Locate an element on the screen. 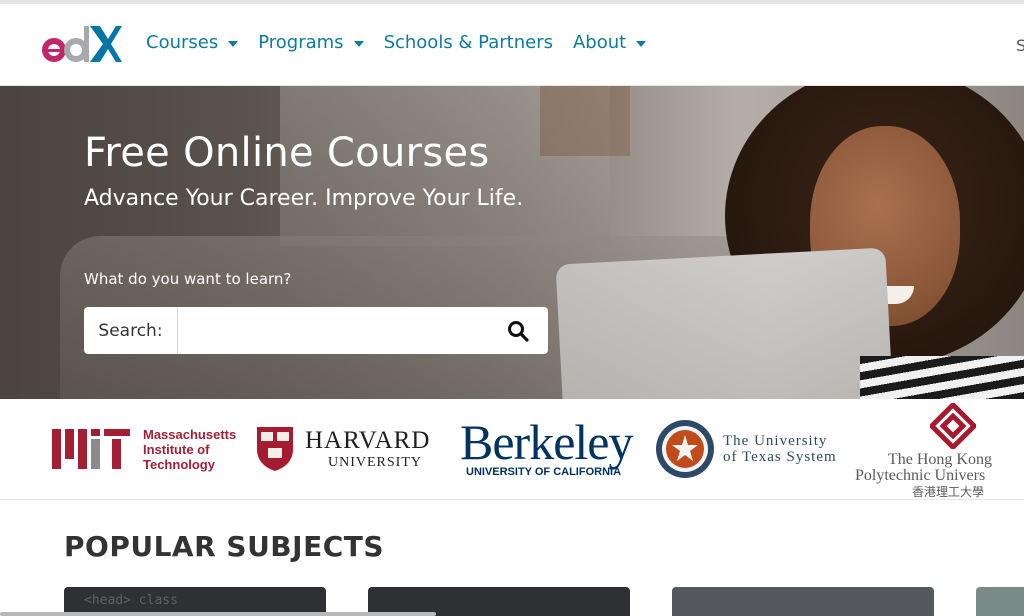 This screenshot has height=616, width=1024. harvard-shield-icon is located at coordinates (275, 449).